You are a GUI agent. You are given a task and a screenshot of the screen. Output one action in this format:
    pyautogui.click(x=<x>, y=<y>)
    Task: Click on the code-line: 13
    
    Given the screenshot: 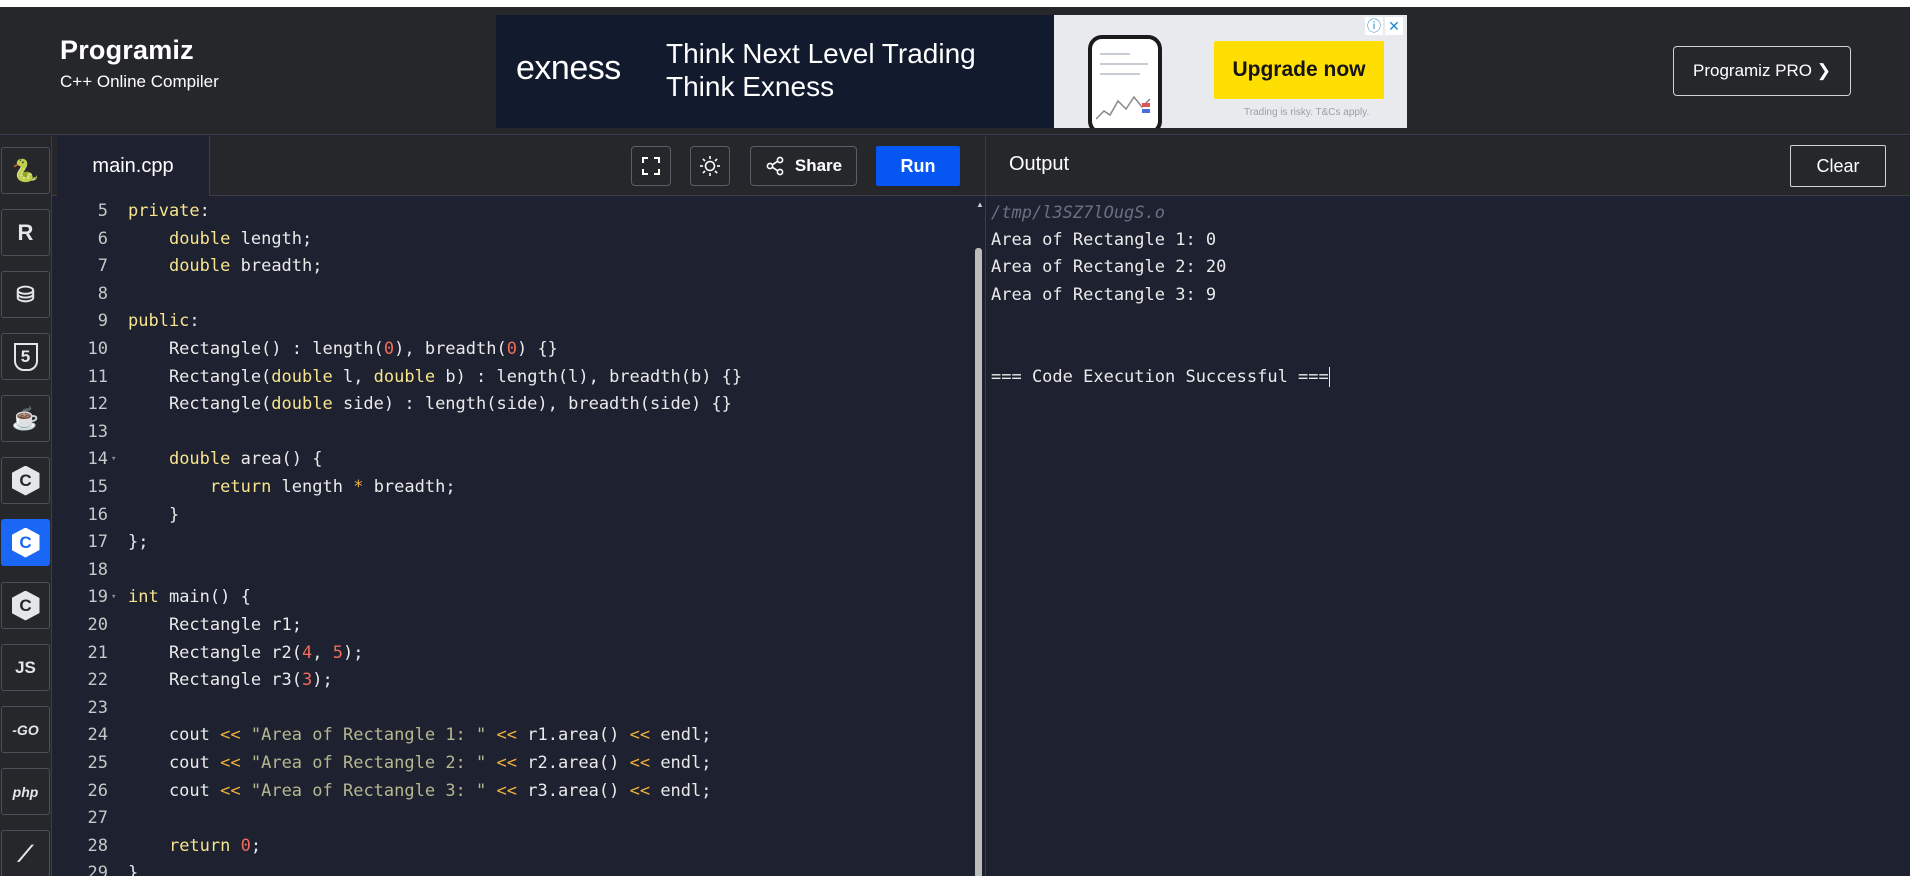 What is the action you would take?
    pyautogui.click(x=512, y=432)
    